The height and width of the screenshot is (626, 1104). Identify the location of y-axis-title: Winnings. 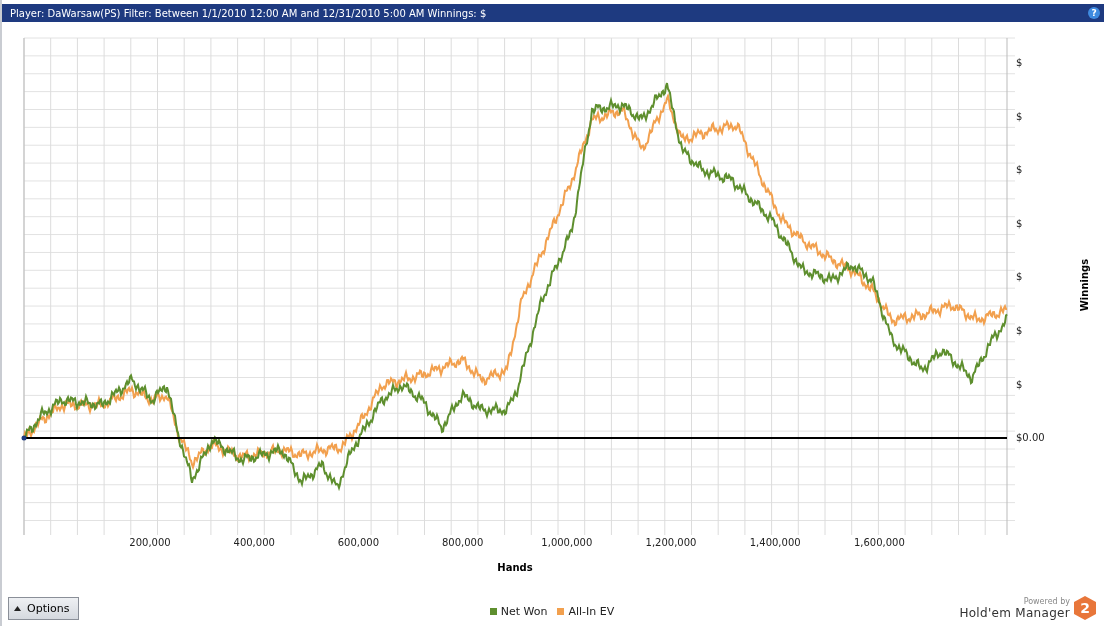
(1084, 285).